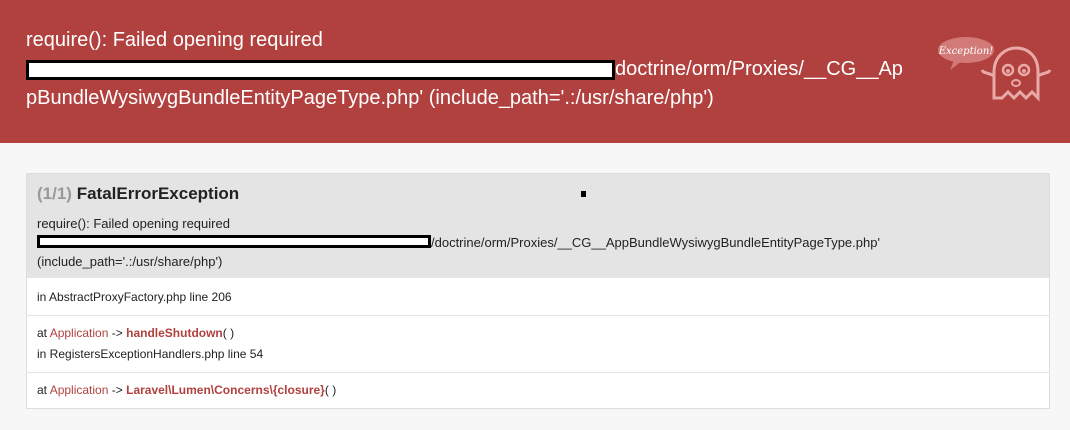  I want to click on trace-function: handleShutdown, so click(174, 333).